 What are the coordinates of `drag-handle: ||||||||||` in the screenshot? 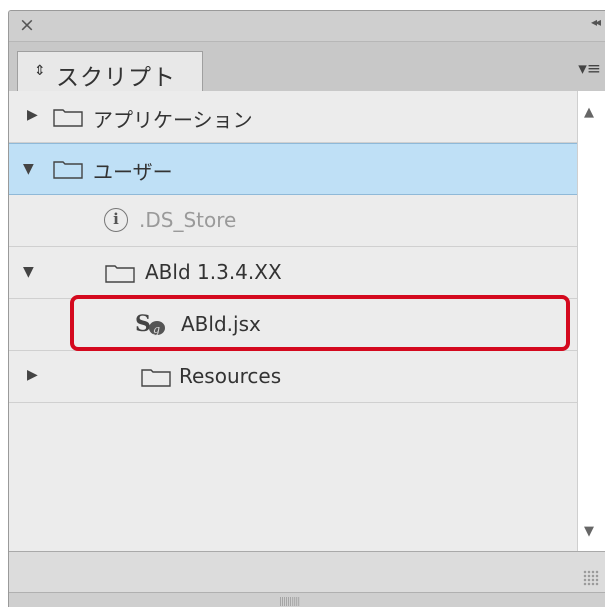 It's located at (289, 602).